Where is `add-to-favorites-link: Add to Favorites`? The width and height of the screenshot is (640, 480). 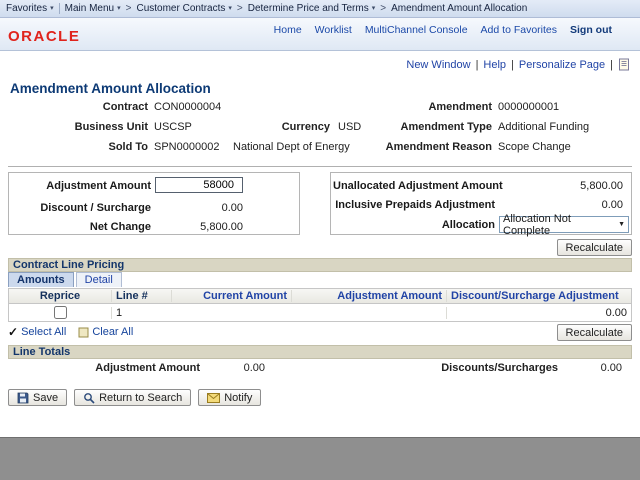 add-to-favorites-link: Add to Favorites is located at coordinates (519, 30).